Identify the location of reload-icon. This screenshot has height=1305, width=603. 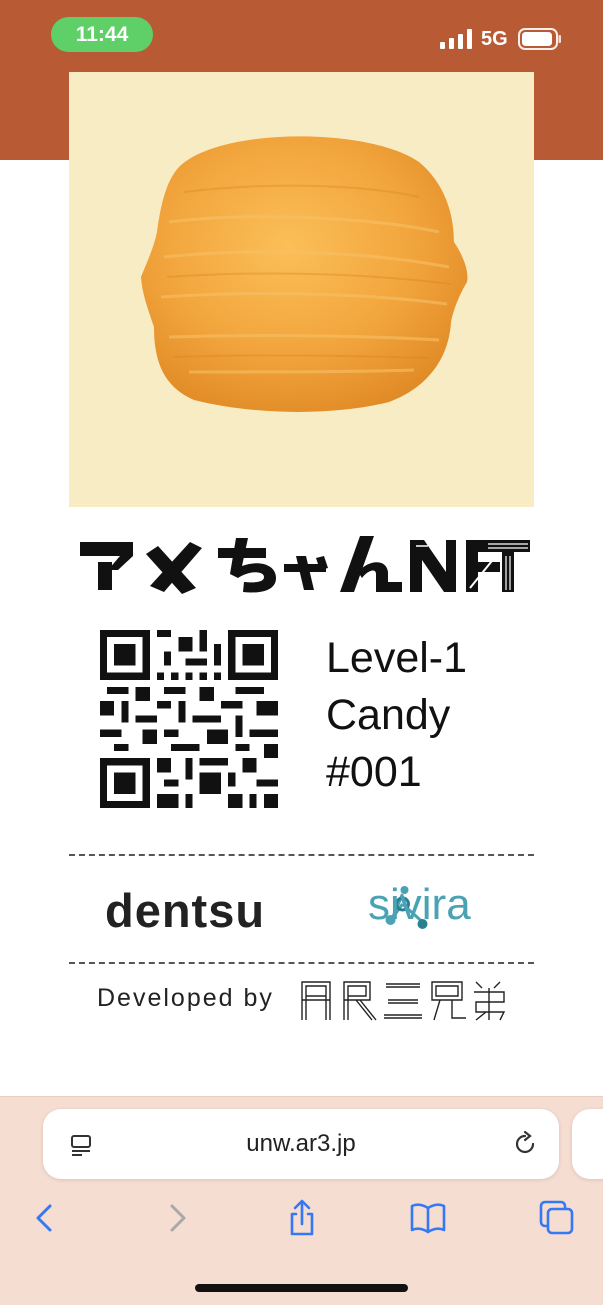
(525, 1144).